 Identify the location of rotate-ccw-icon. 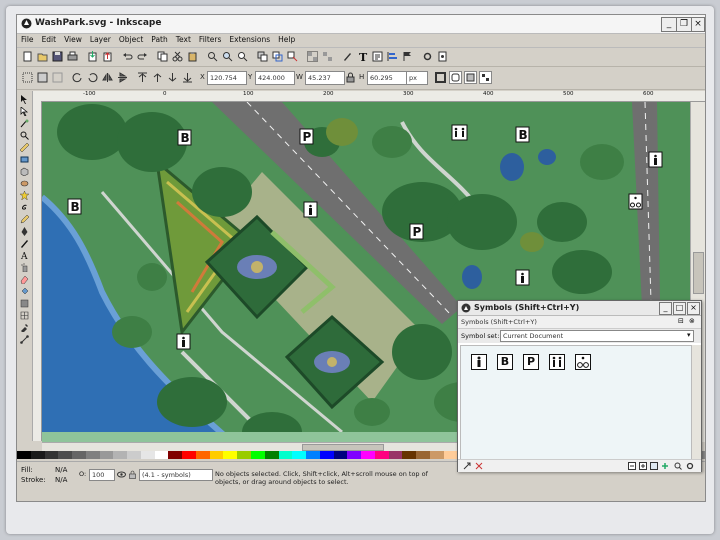
(77, 77).